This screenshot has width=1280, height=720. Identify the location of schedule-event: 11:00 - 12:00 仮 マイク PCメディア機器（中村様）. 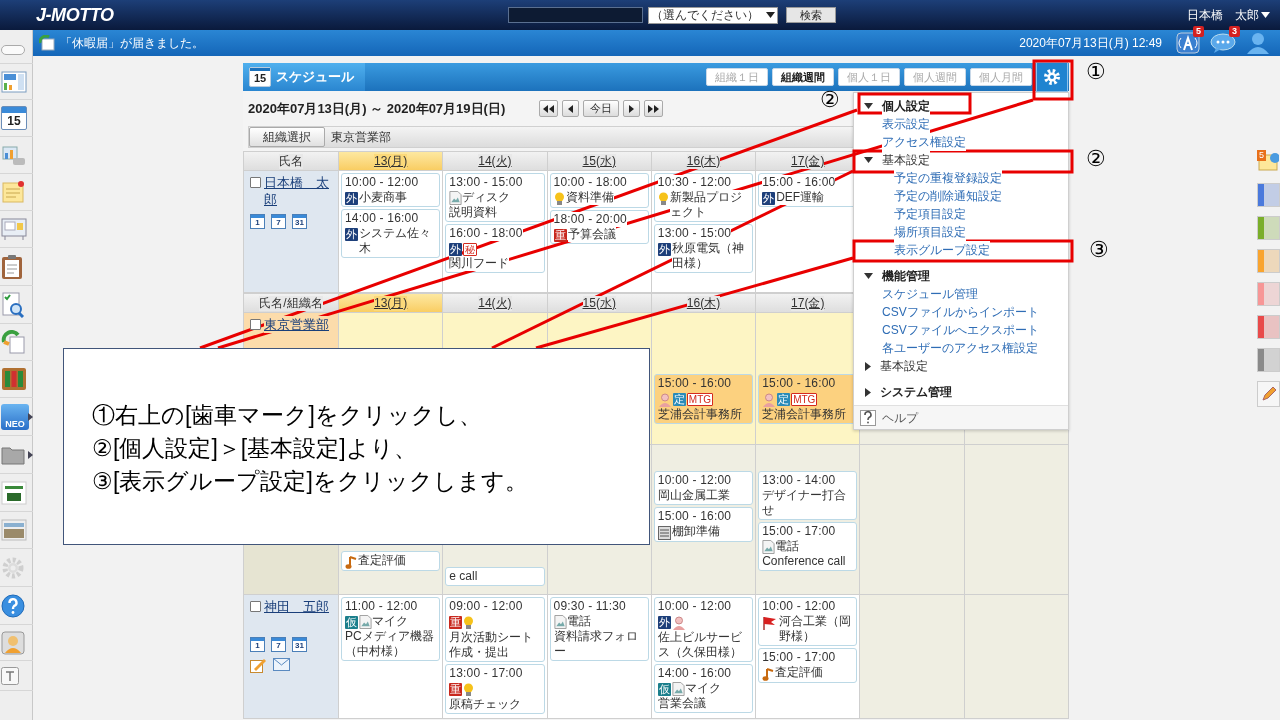
(391, 629).